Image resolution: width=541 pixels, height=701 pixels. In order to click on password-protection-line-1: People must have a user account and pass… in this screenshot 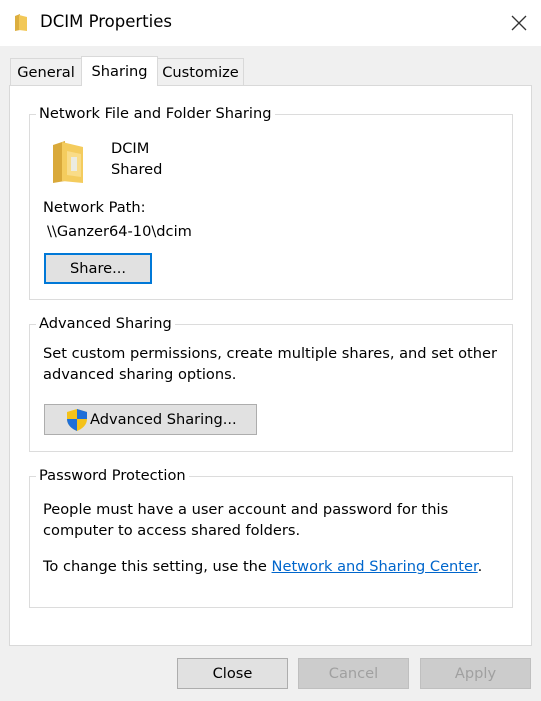, I will do `click(246, 509)`.